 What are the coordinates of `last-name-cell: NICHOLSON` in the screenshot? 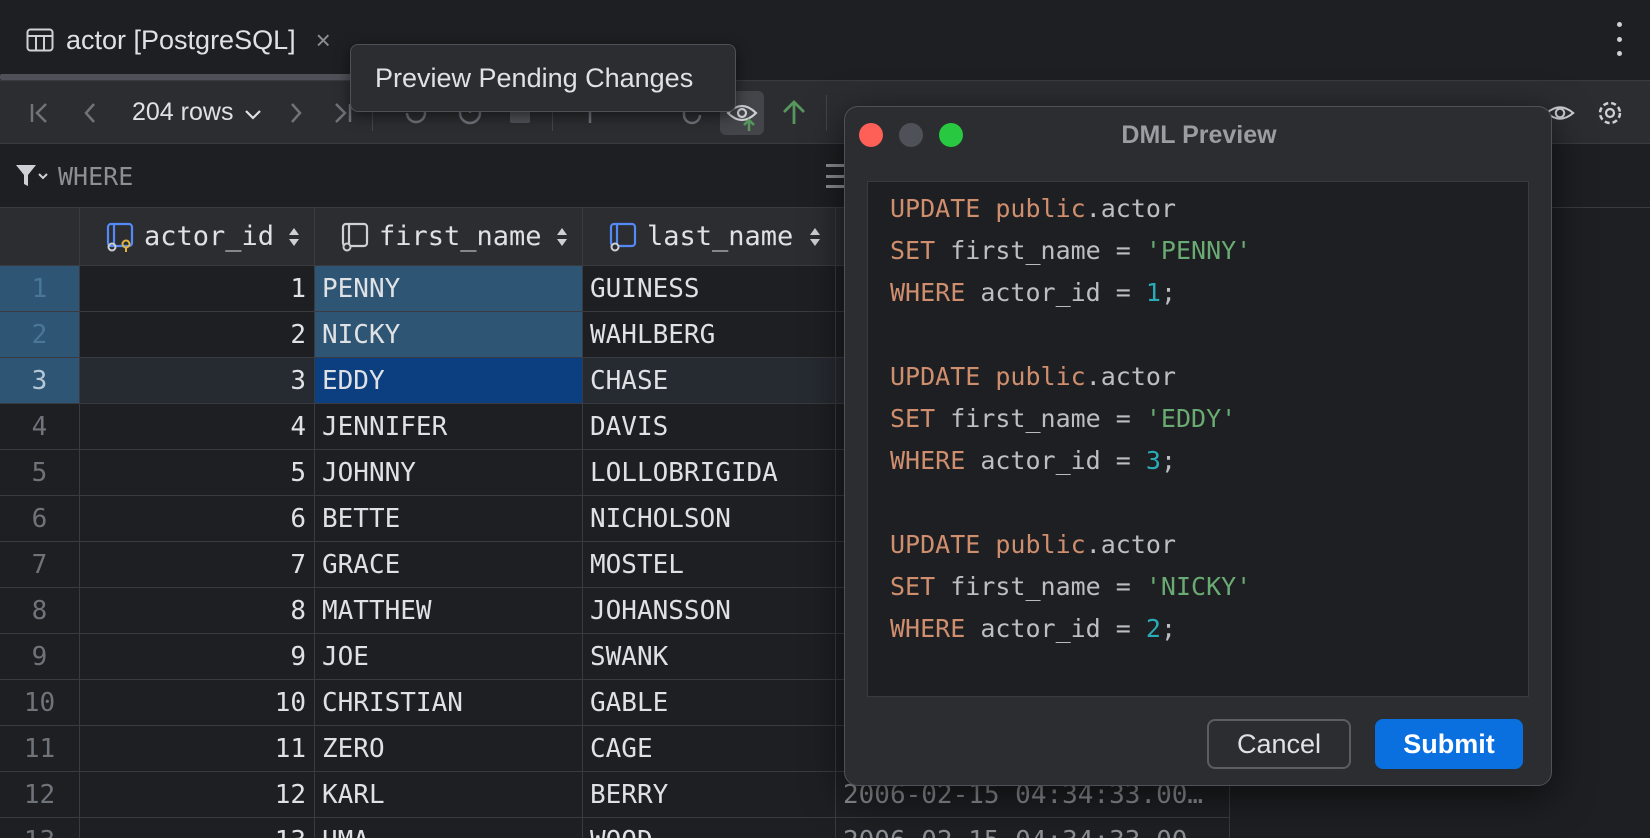 It's located at (709, 519).